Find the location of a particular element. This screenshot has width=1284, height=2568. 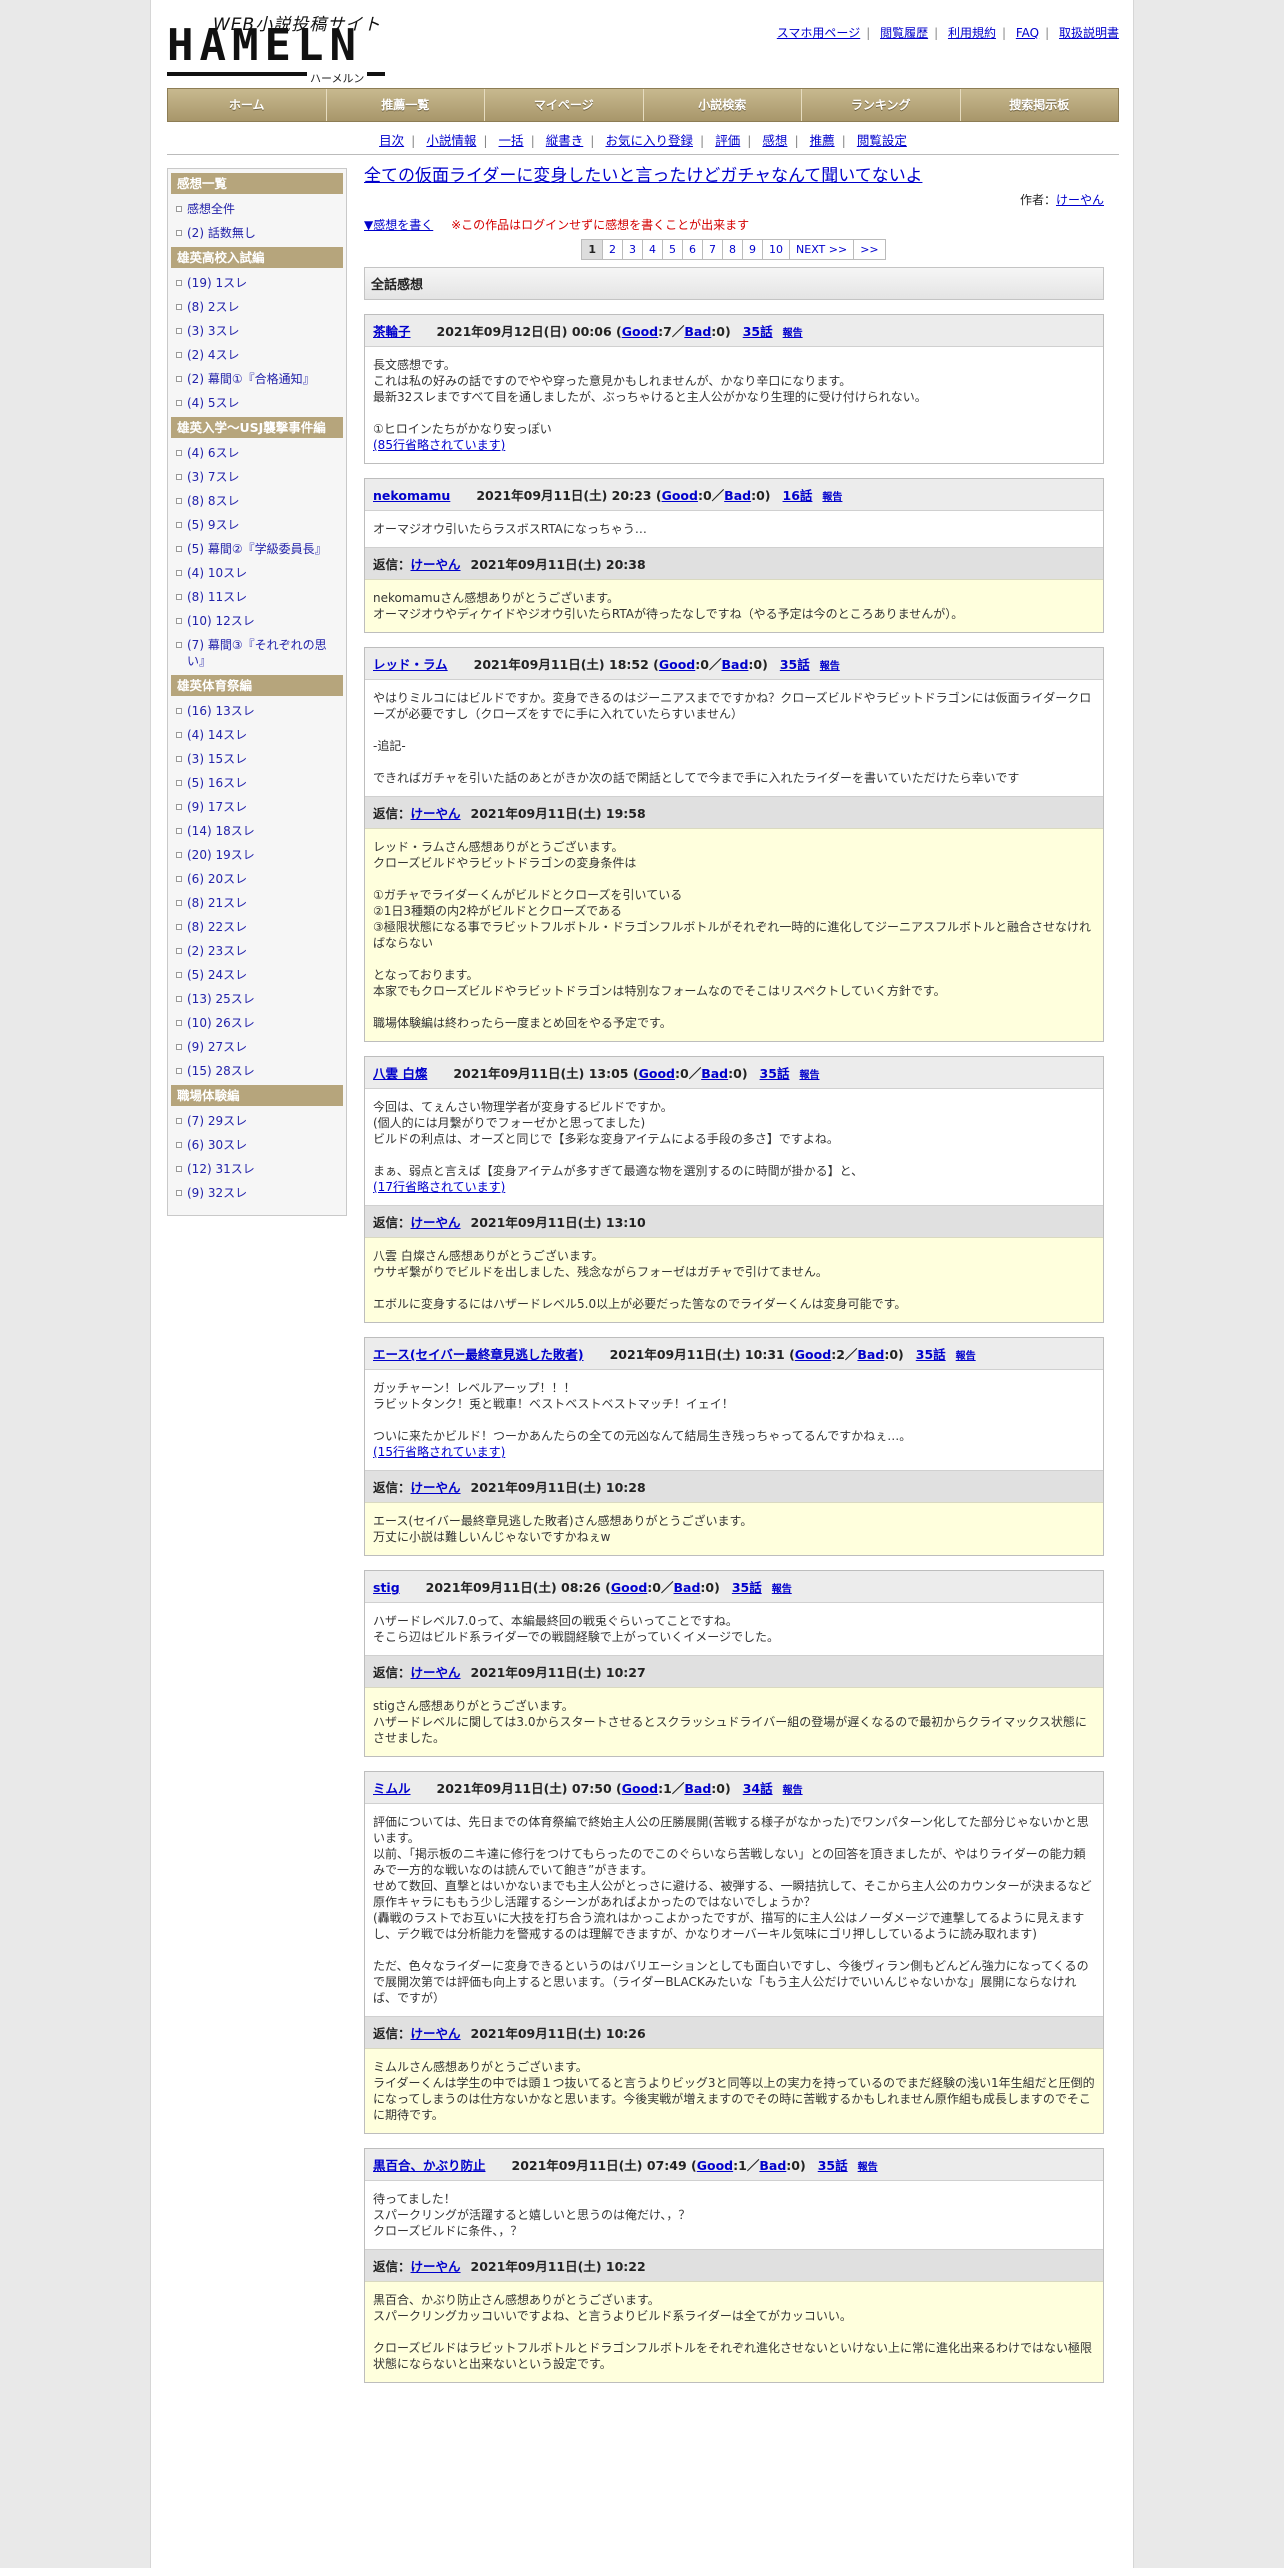

nav-home: ホーム is located at coordinates (247, 105).